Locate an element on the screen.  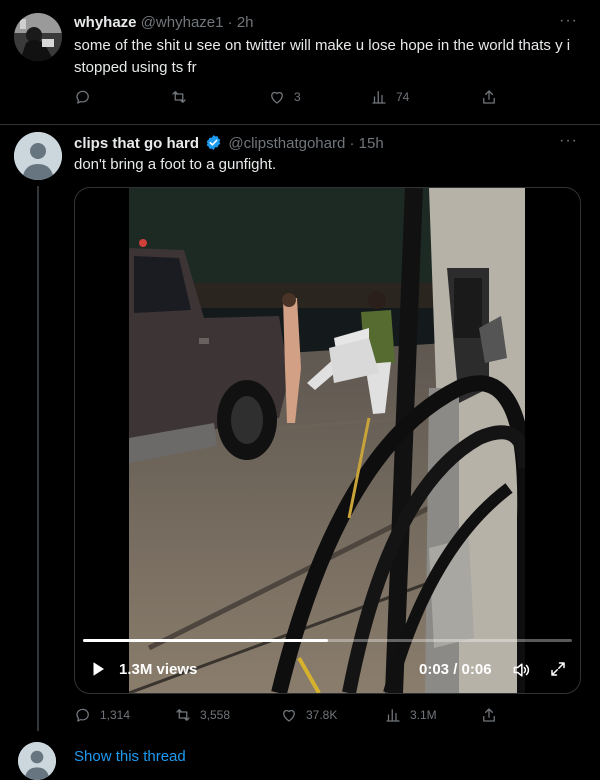
video-time: 0:03 / 0:06 is located at coordinates (455, 669).